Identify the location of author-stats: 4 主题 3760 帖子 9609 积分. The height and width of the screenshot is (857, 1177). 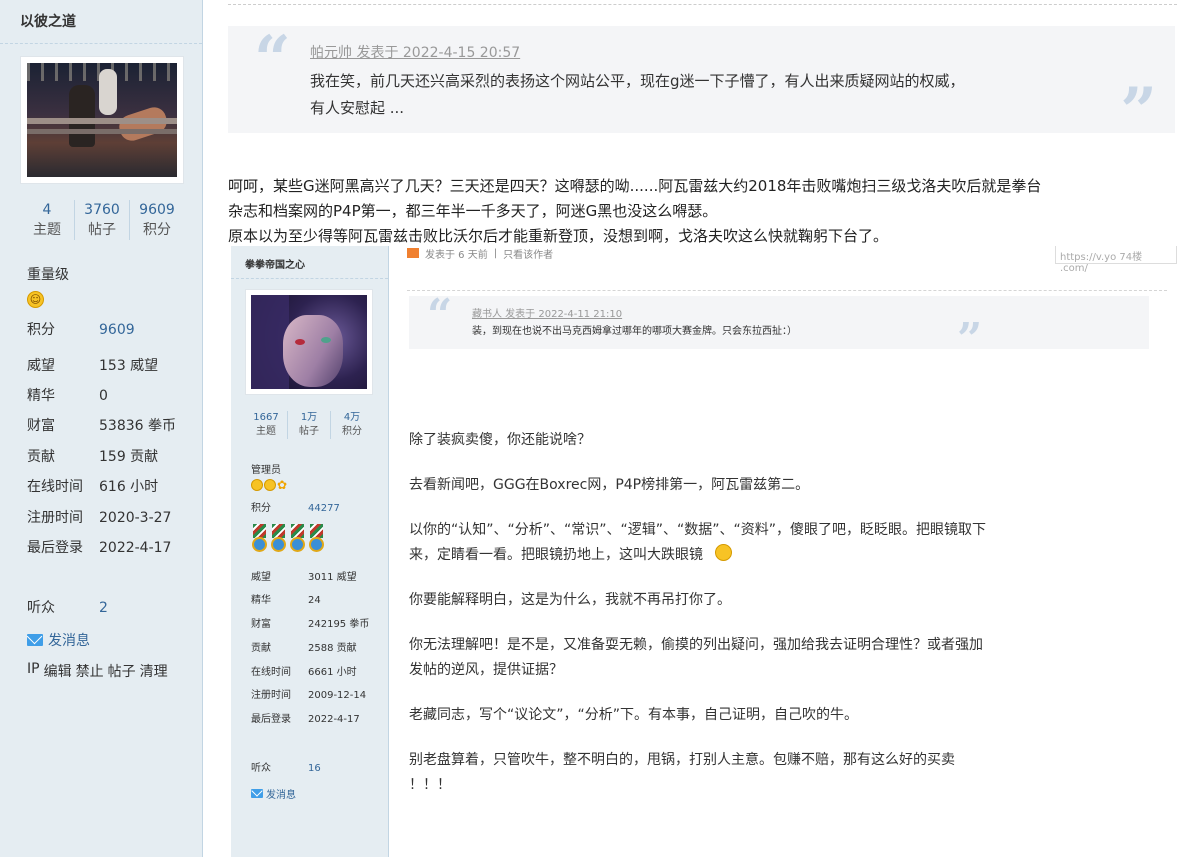
(102, 220).